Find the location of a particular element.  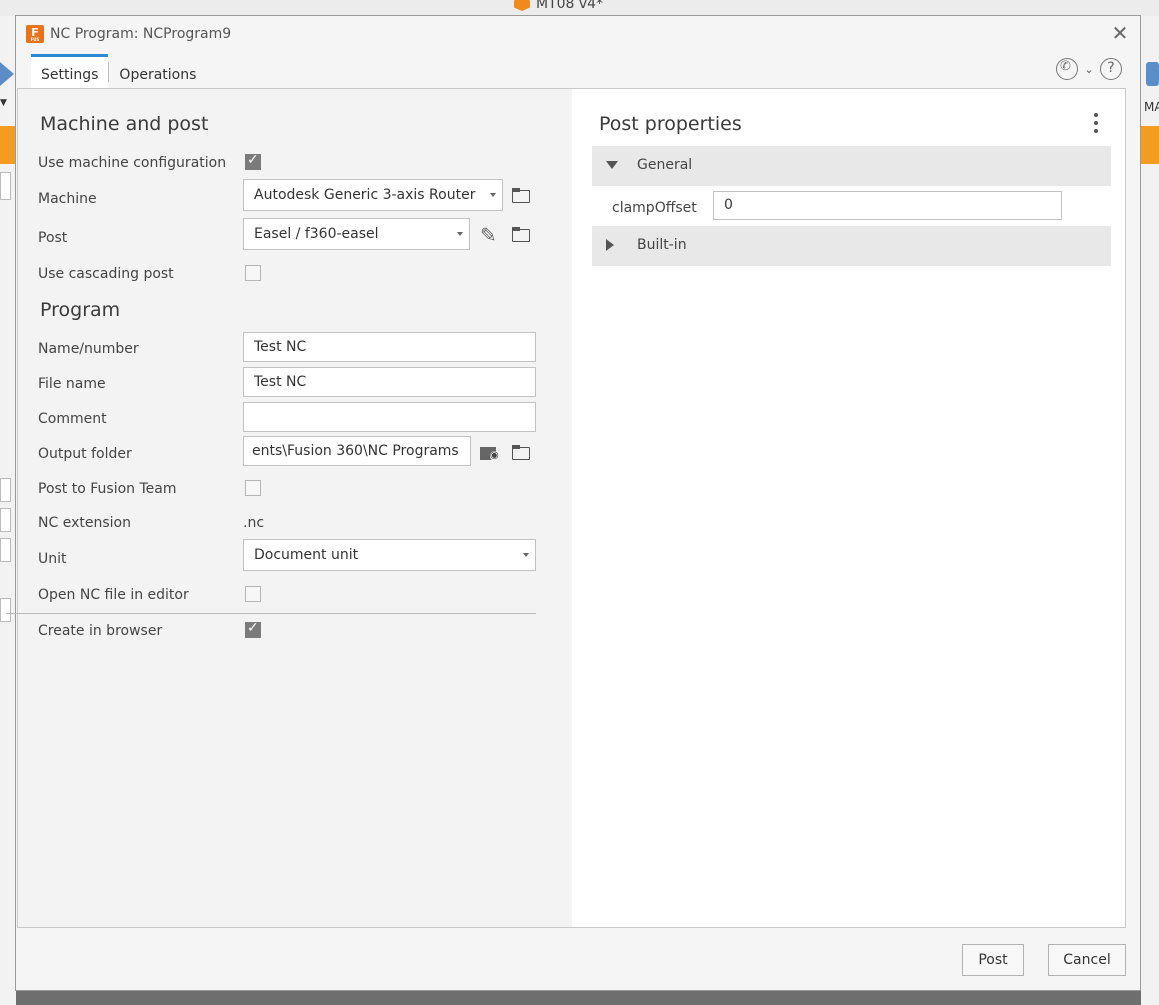

machine-label: Machine is located at coordinates (67, 199).